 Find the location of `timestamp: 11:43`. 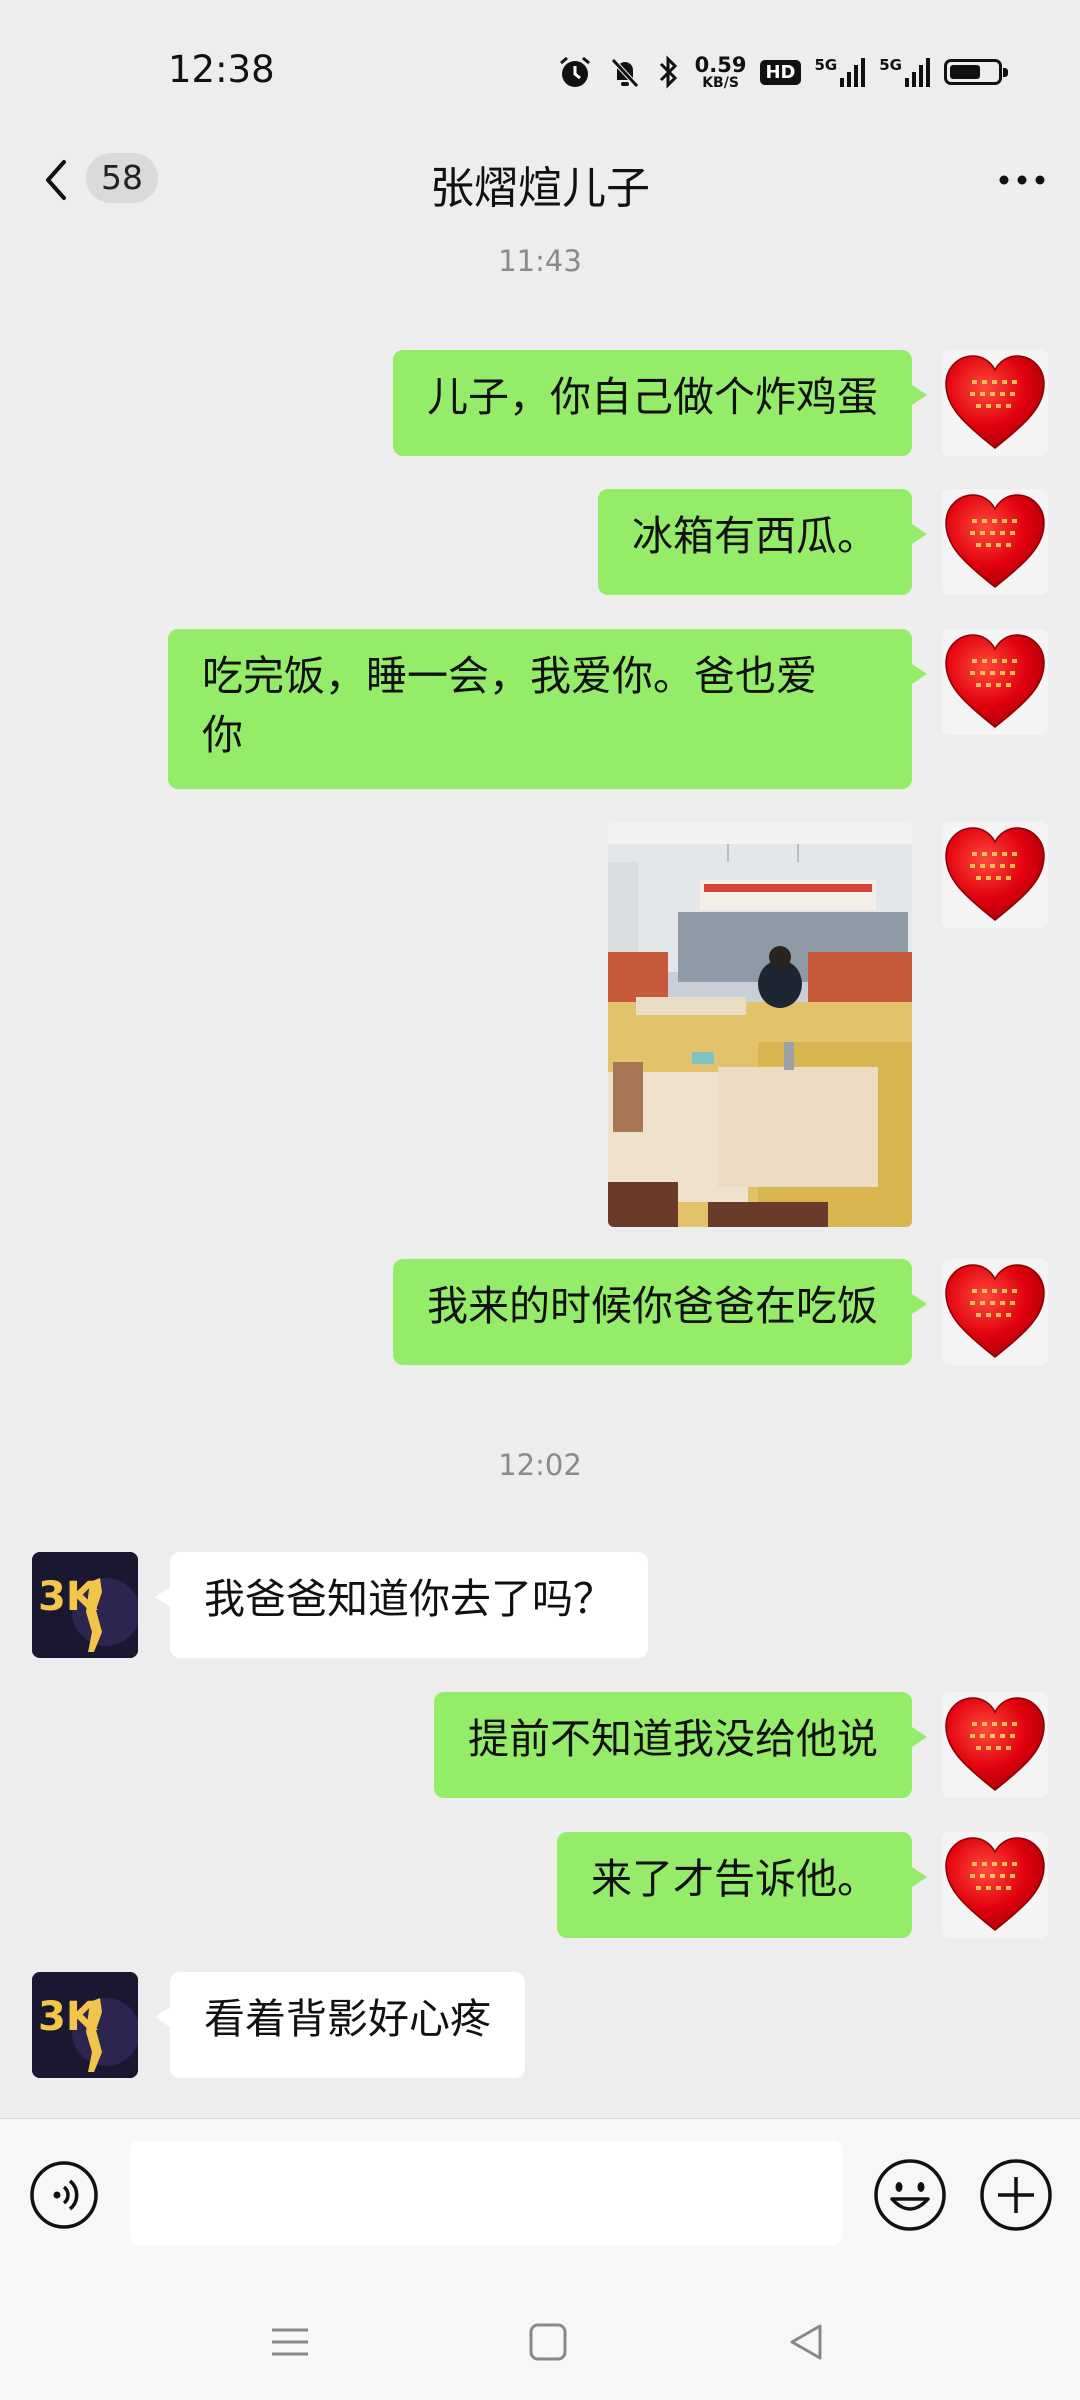

timestamp: 11:43 is located at coordinates (540, 261).